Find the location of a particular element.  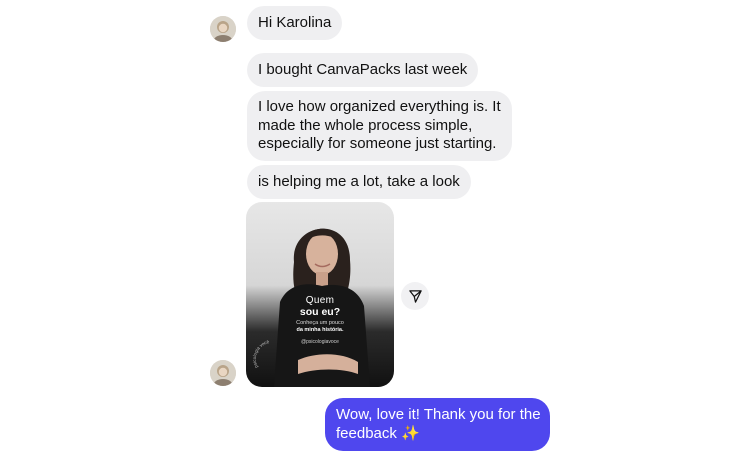

message-text-line: made the whole process simple, is located at coordinates (365, 125).